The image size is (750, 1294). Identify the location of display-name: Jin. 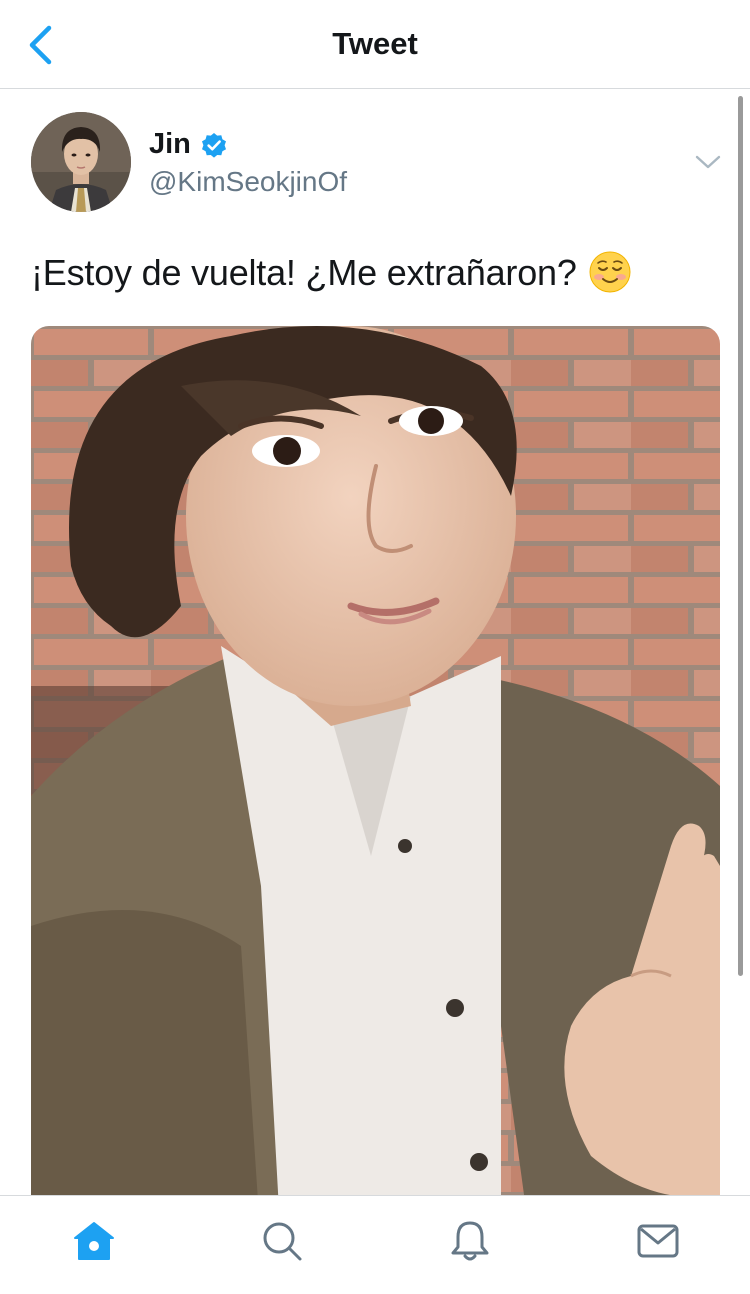
(170, 144).